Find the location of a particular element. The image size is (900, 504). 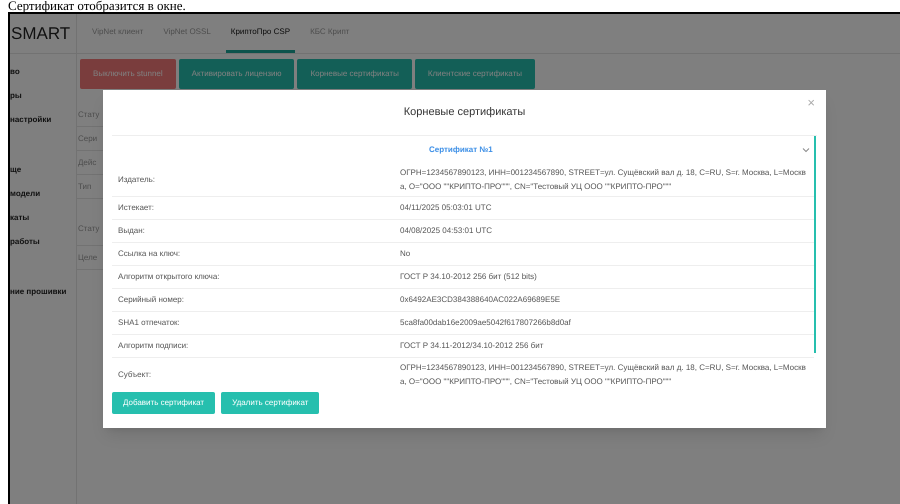

field-label: Алгоритм открытого ключа: is located at coordinates (169, 277).